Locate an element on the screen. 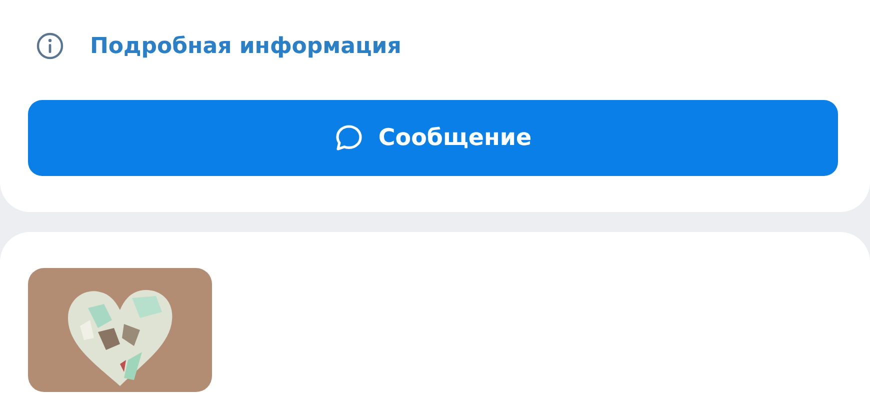 This screenshot has height=400, width=870. info-icon is located at coordinates (50, 46).